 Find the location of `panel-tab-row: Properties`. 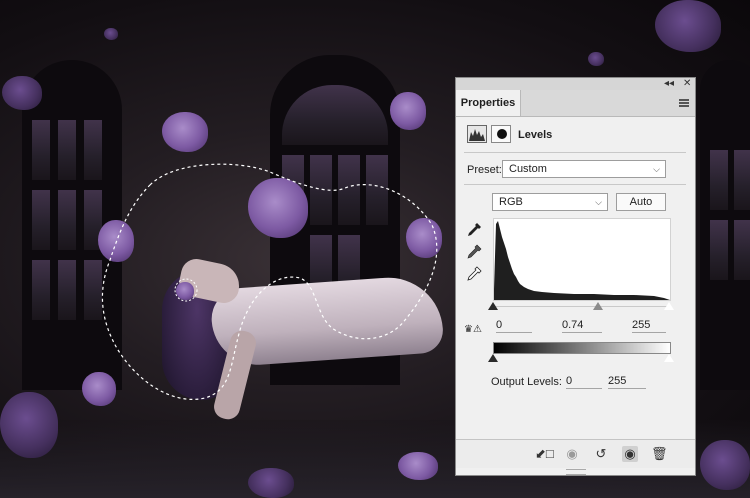

panel-tab-row: Properties is located at coordinates (575, 103).